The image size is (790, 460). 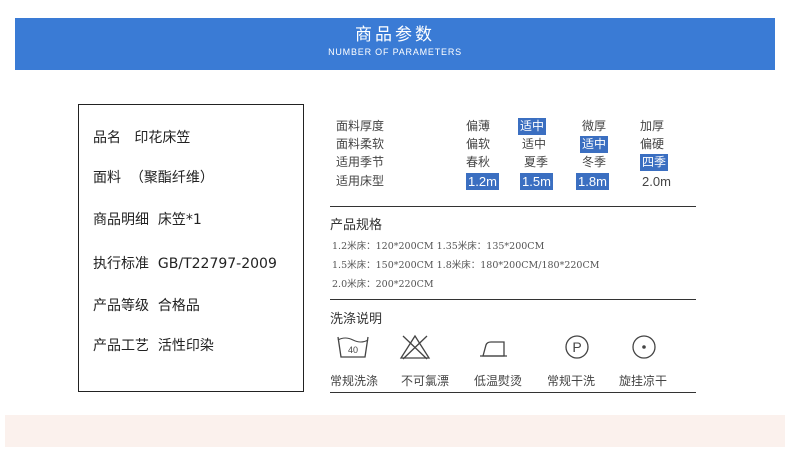 What do you see at coordinates (395, 35) in the screenshot?
I see `header-title: 商品参数` at bounding box center [395, 35].